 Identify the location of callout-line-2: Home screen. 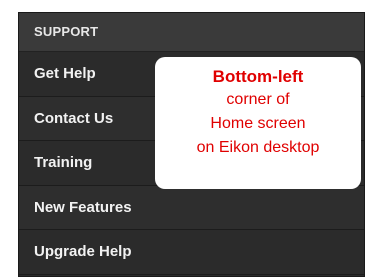
(258, 123).